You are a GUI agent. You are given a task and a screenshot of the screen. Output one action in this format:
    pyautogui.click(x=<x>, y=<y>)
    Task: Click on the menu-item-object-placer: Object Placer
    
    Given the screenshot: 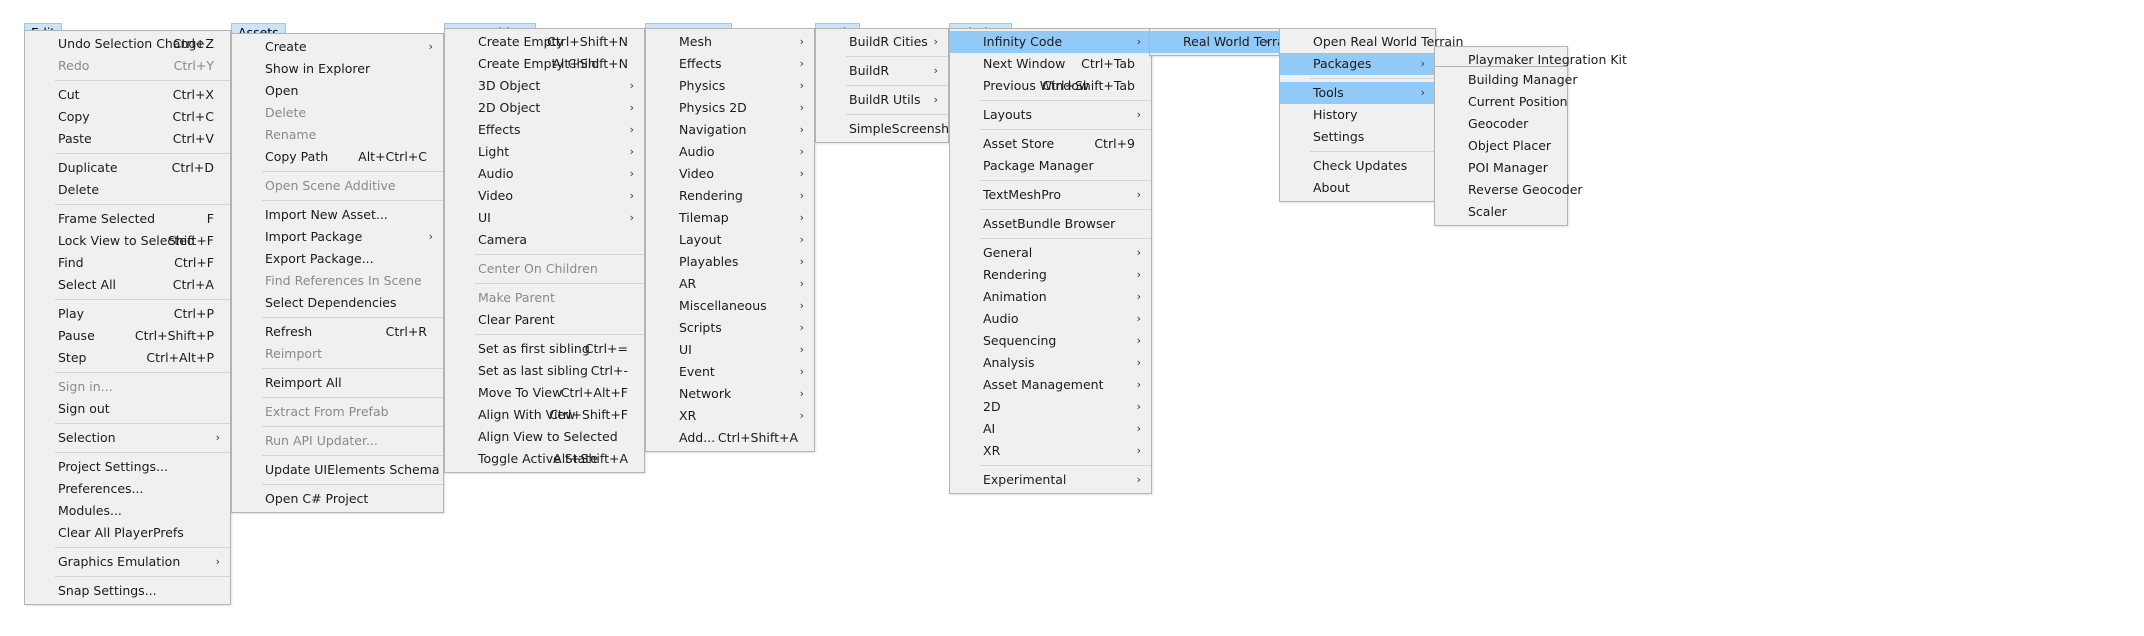 What is the action you would take?
    pyautogui.click(x=1501, y=146)
    